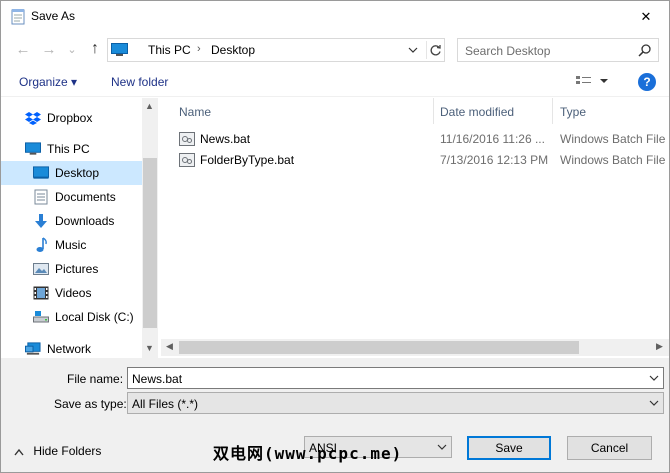  I want to click on sidebar-item-pictures: Pictures, so click(71, 269).